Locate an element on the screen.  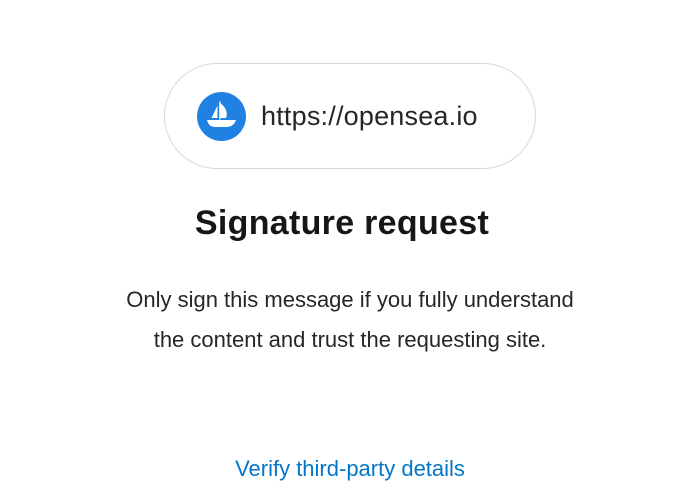
origin-url: https://opensea.io is located at coordinates (369, 115).